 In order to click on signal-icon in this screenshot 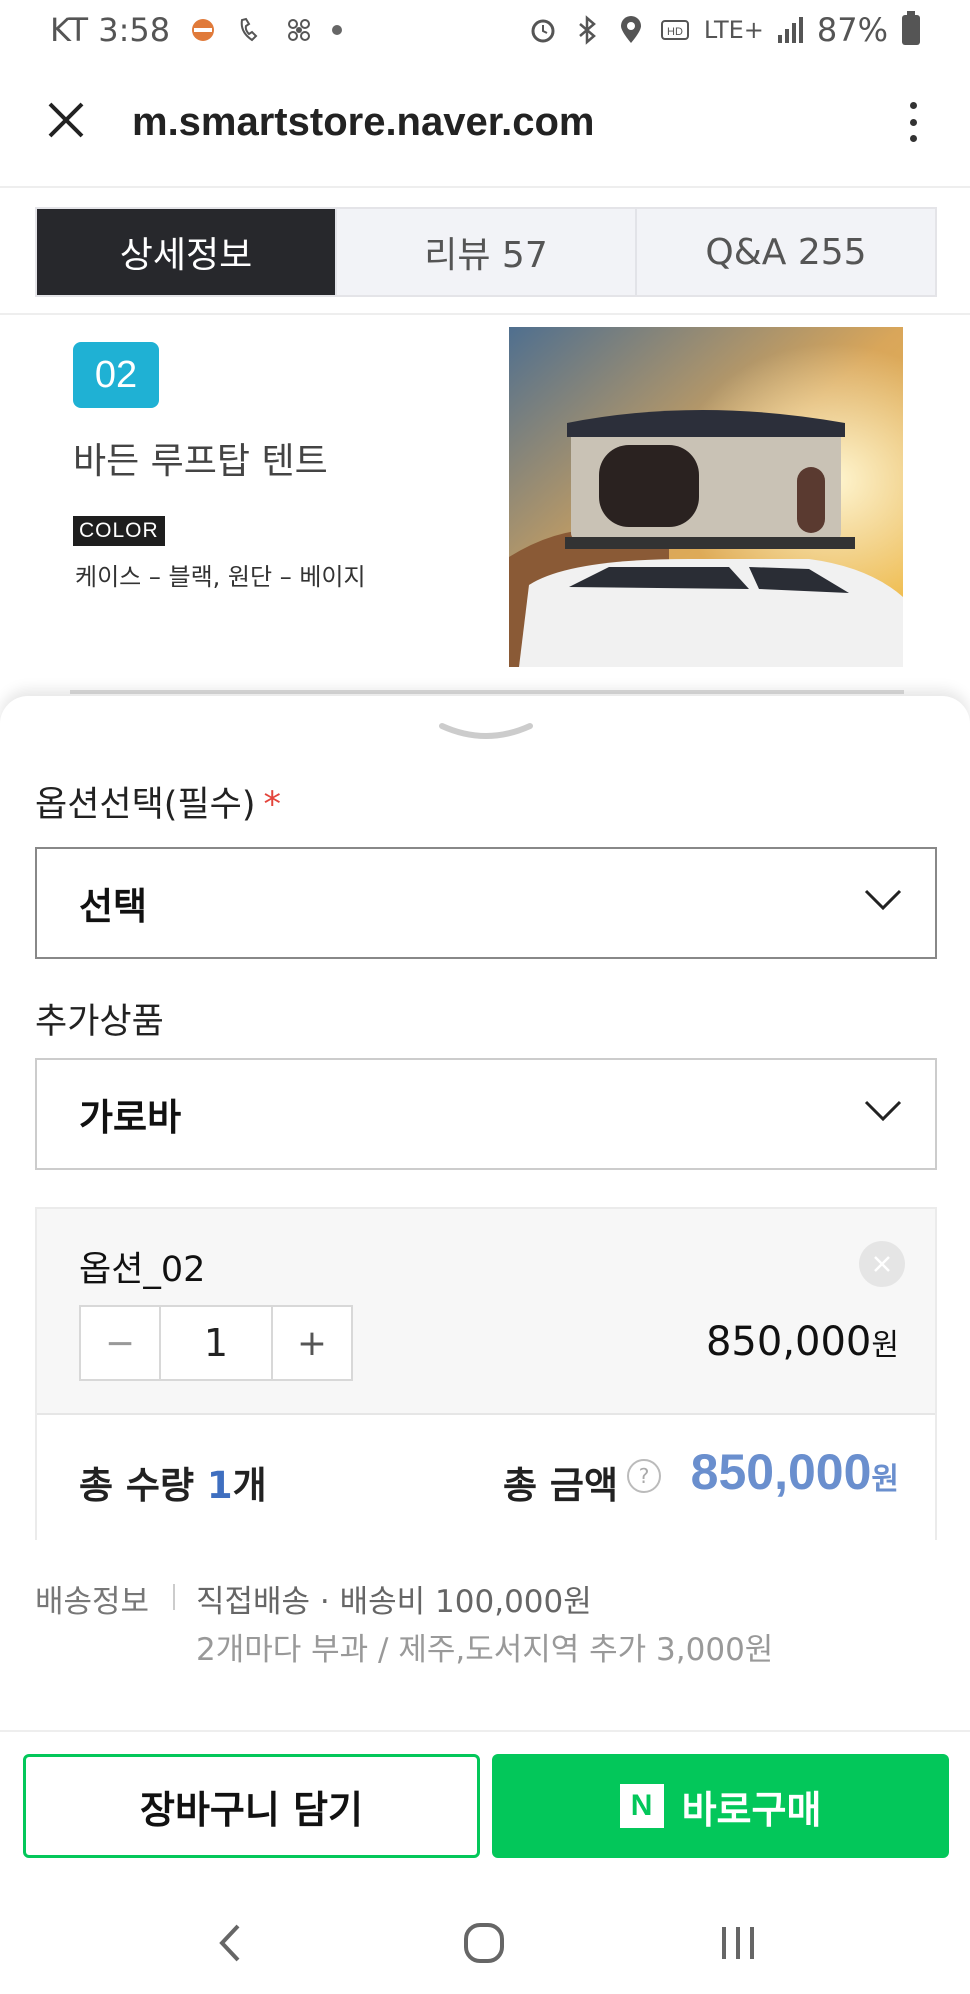, I will do `click(790, 30)`.